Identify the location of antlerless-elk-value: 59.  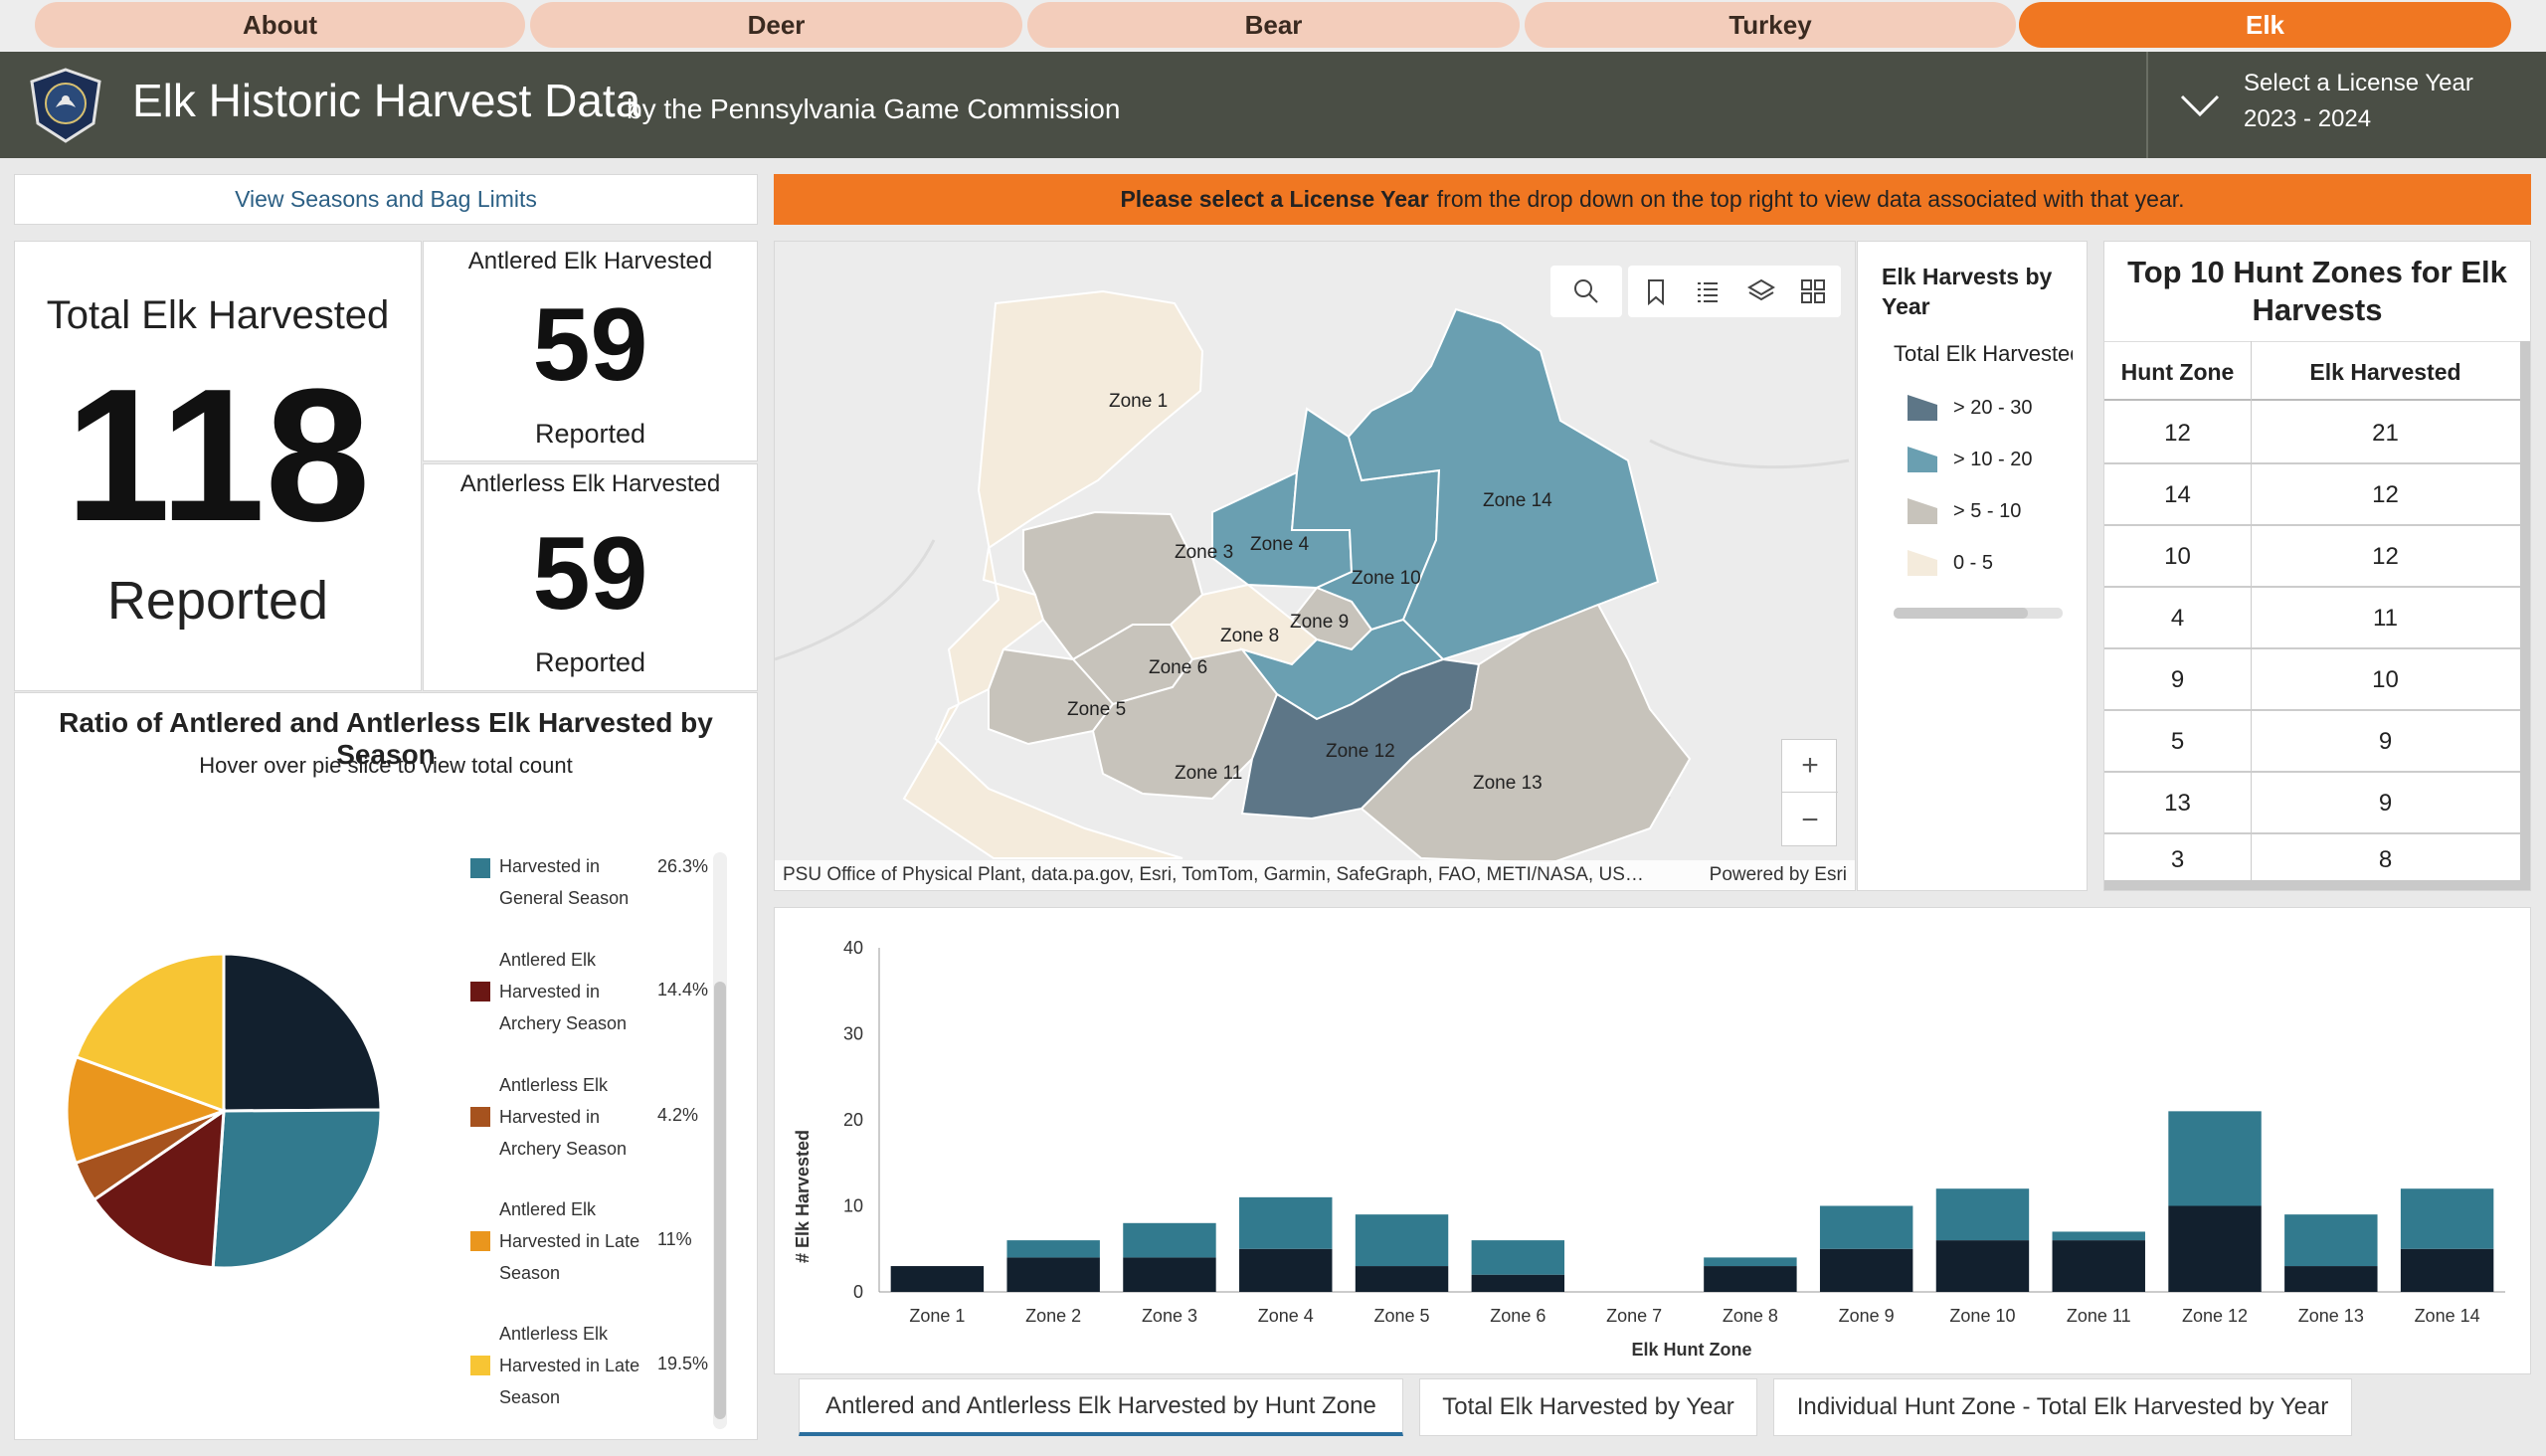
(590, 574).